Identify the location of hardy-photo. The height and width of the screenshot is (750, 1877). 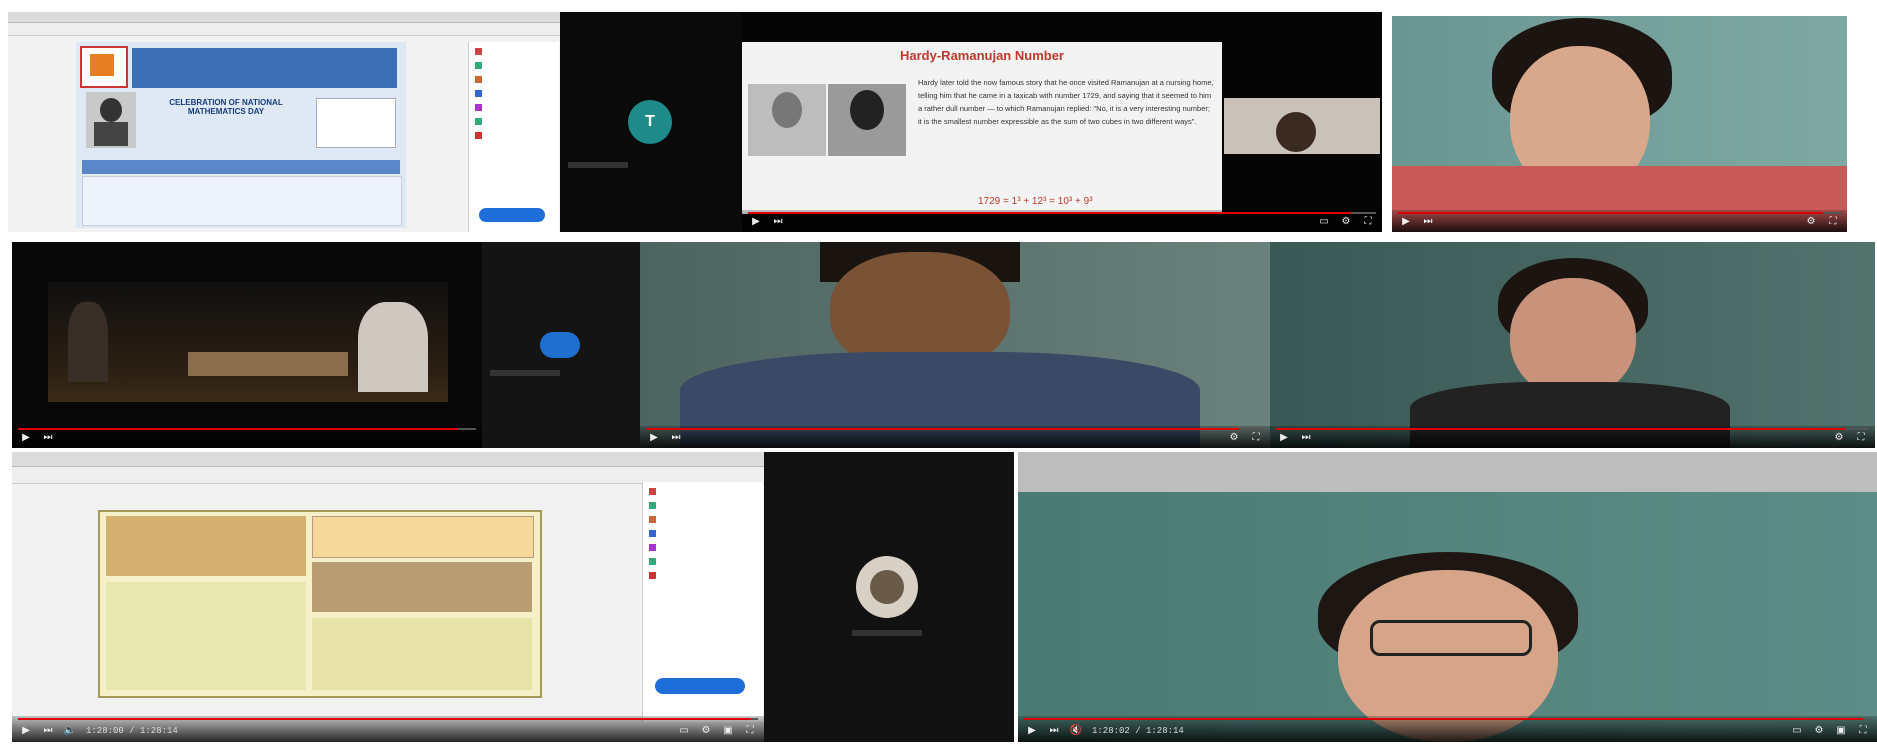
(787, 120).